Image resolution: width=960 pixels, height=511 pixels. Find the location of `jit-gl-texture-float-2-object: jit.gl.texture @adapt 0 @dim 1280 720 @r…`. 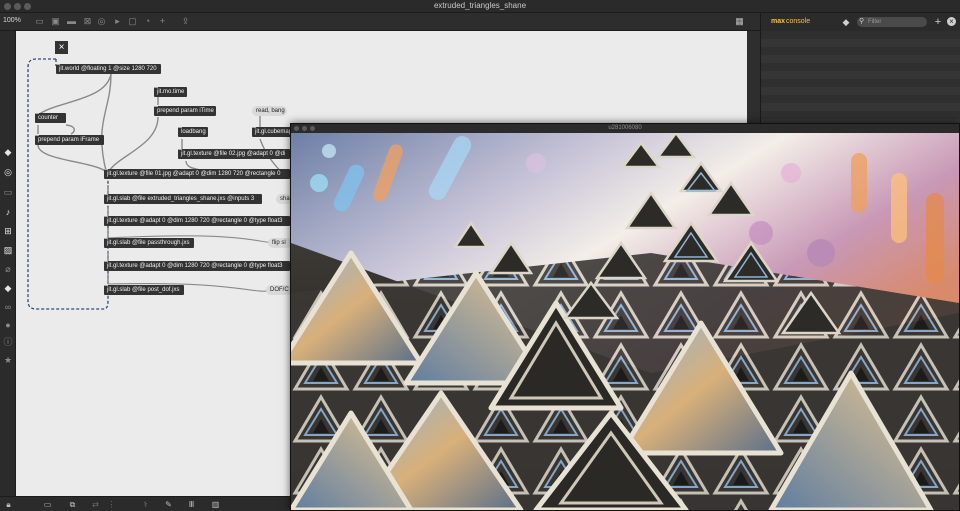

jit-gl-texture-float-2-object: jit.gl.texture @adapt 0 @dim 1280 720 @r… is located at coordinates (197, 266).